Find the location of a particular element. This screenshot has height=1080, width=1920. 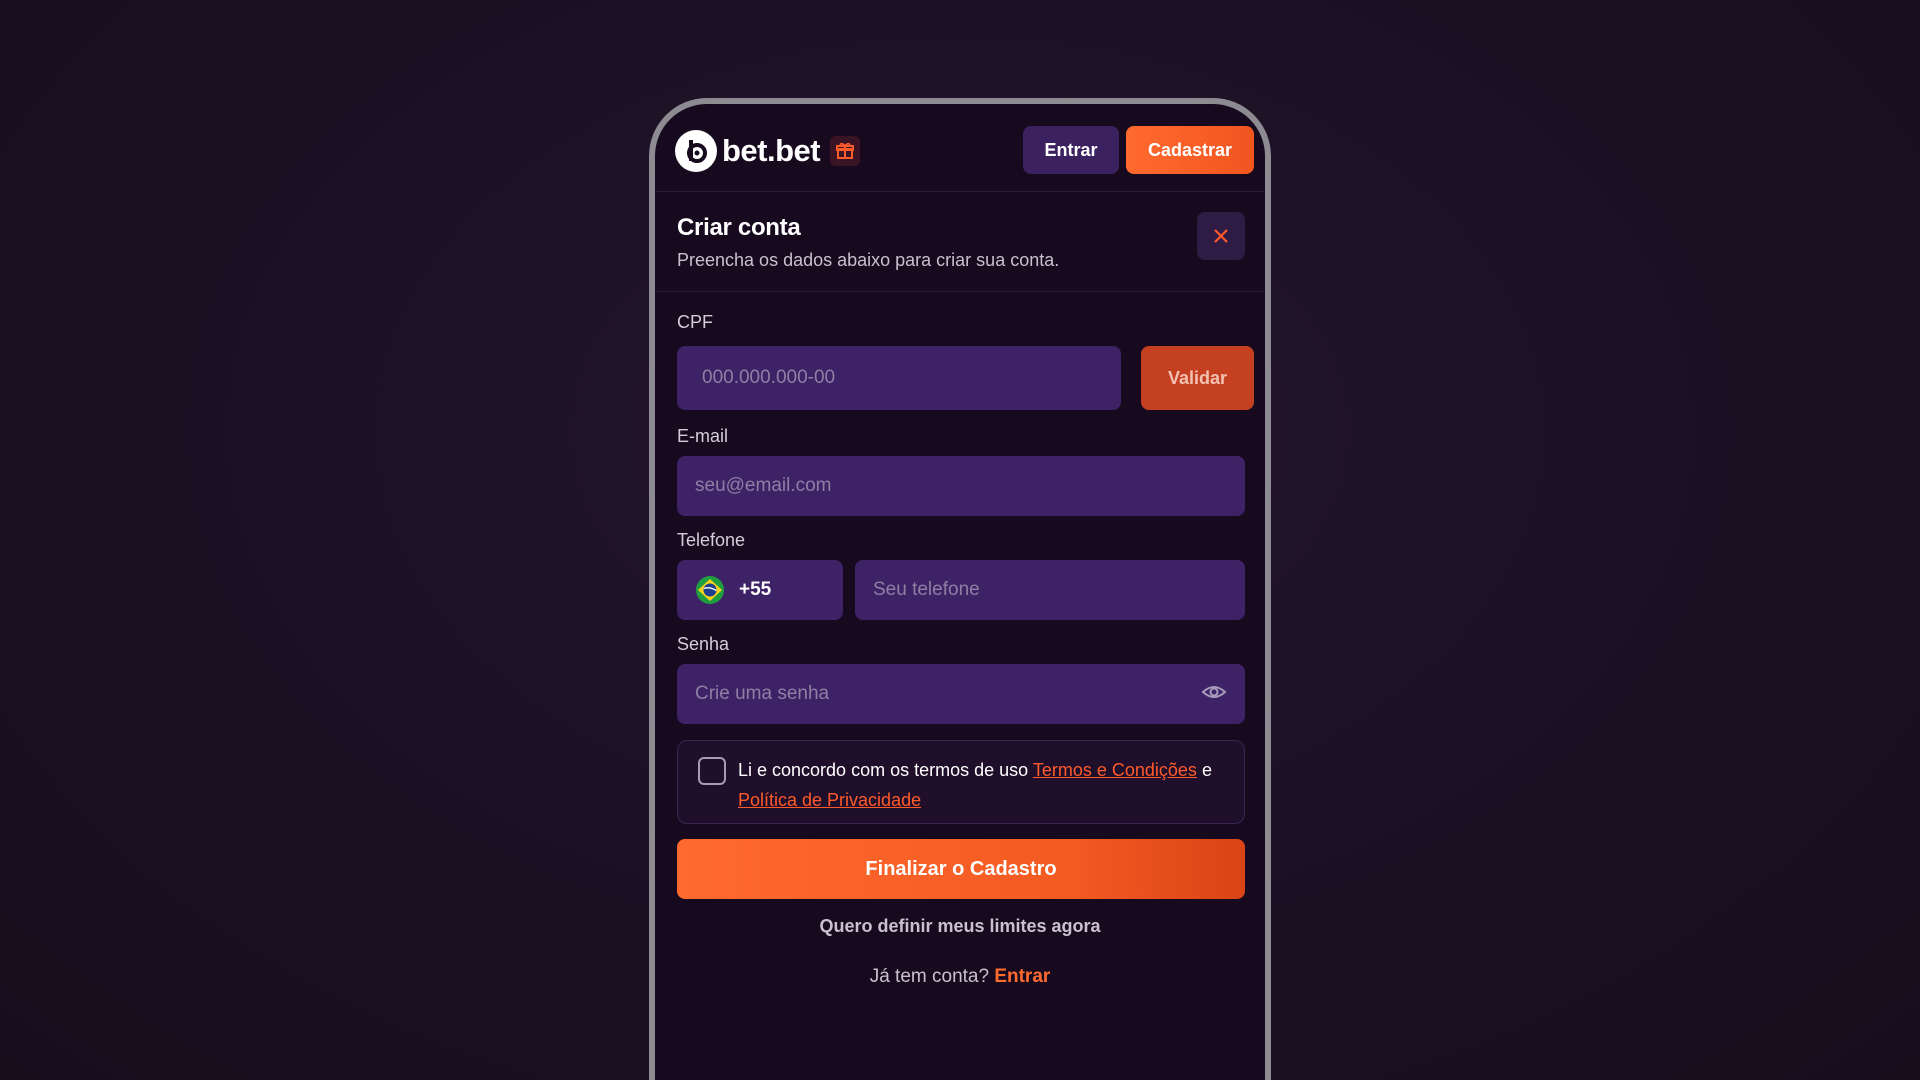

password-input: Crie uma senha is located at coordinates (961, 694).